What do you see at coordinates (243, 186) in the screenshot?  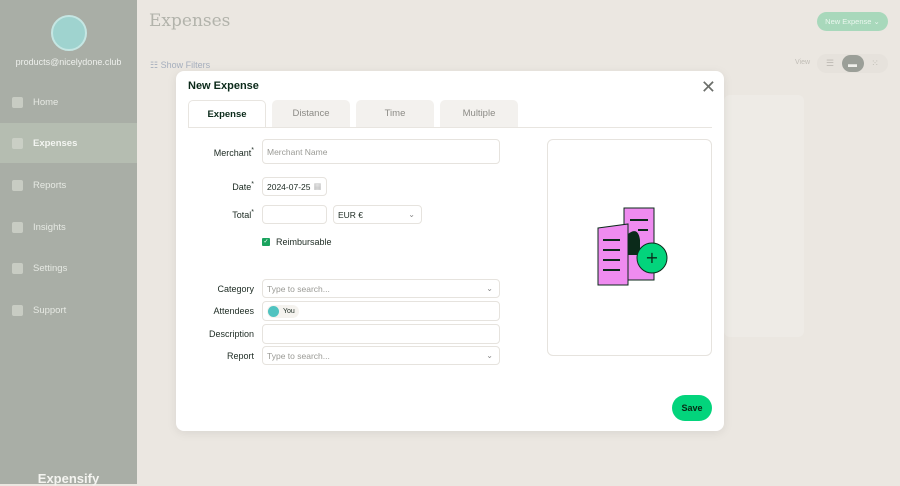 I see `date-label: Date*` at bounding box center [243, 186].